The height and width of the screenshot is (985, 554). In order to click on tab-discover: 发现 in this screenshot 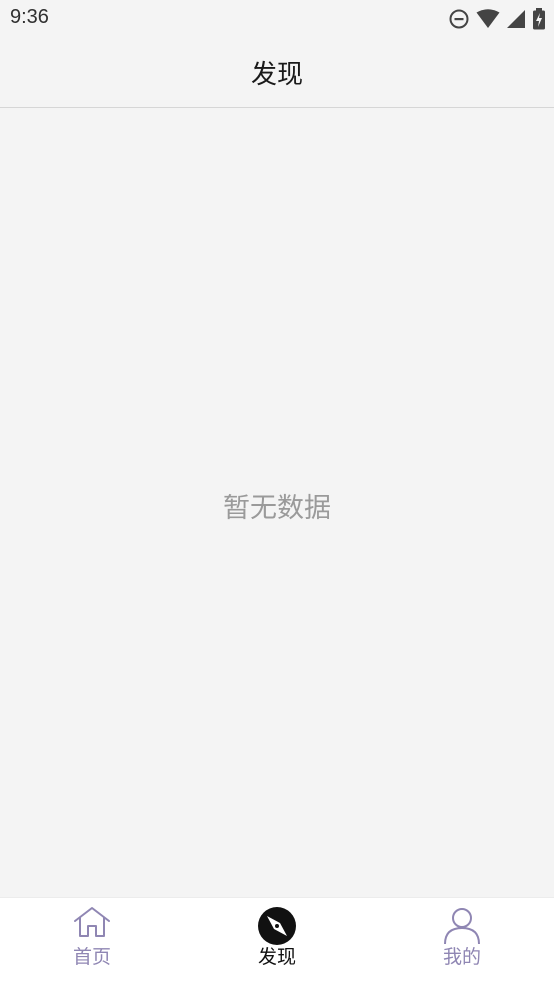, I will do `click(277, 941)`.